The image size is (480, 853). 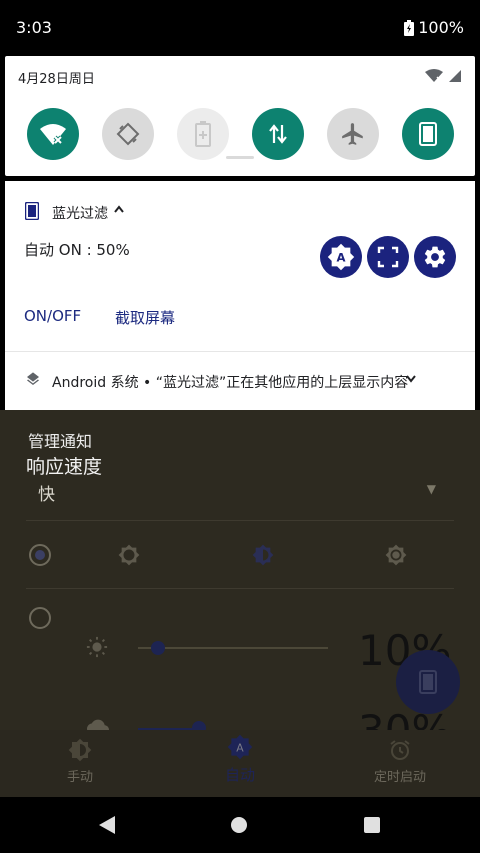 I want to click on tile-airplane-mode, so click(x=353, y=134).